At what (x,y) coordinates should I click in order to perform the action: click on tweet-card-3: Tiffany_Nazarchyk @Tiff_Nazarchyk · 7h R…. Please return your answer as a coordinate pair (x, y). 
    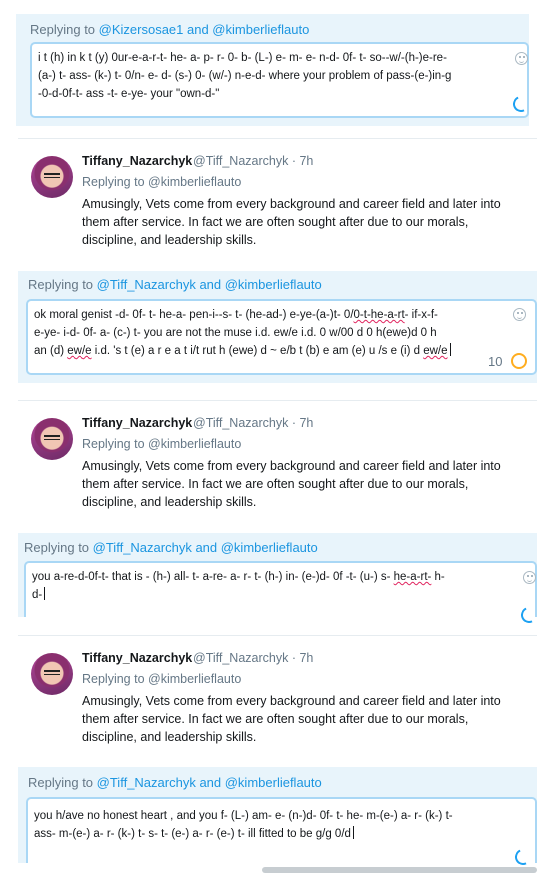
    Looking at the image, I should click on (268, 707).